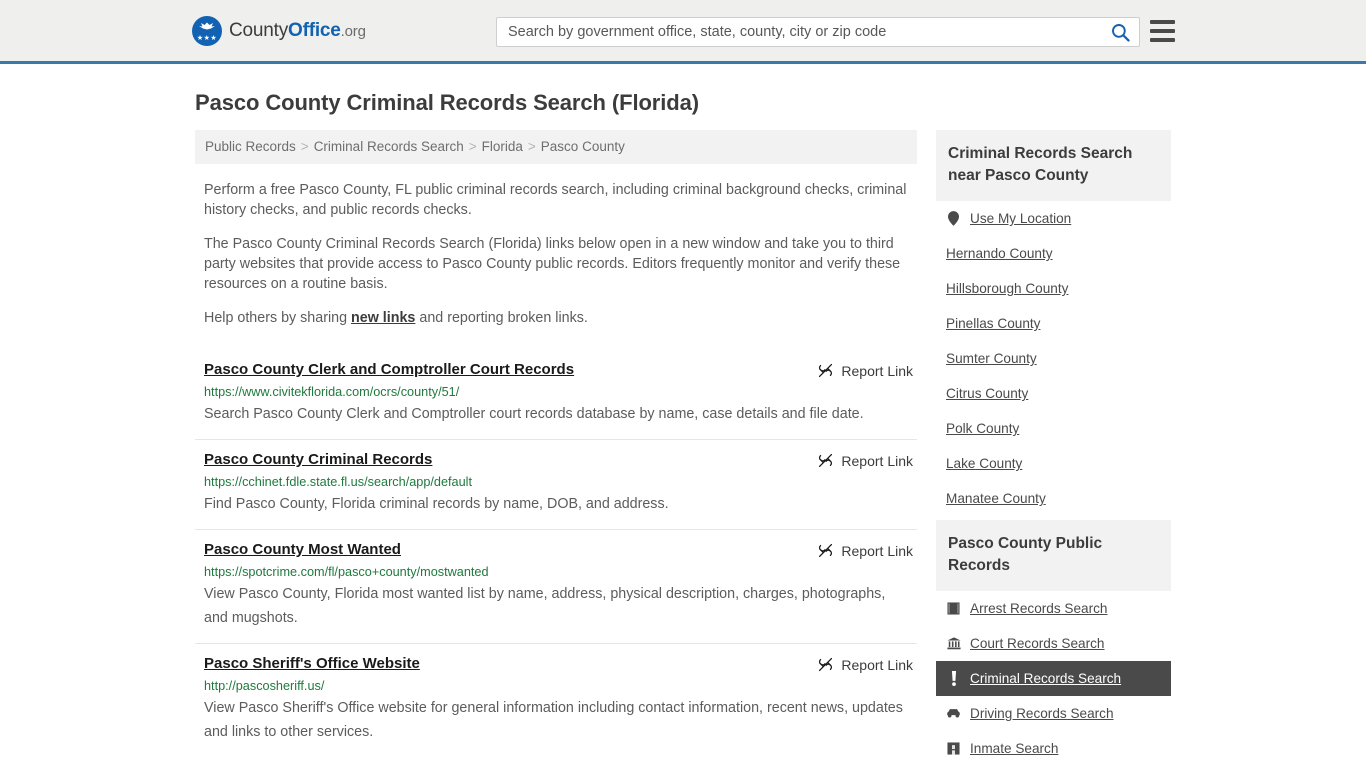  I want to click on list-item: Court Records Search, so click(1053, 643).